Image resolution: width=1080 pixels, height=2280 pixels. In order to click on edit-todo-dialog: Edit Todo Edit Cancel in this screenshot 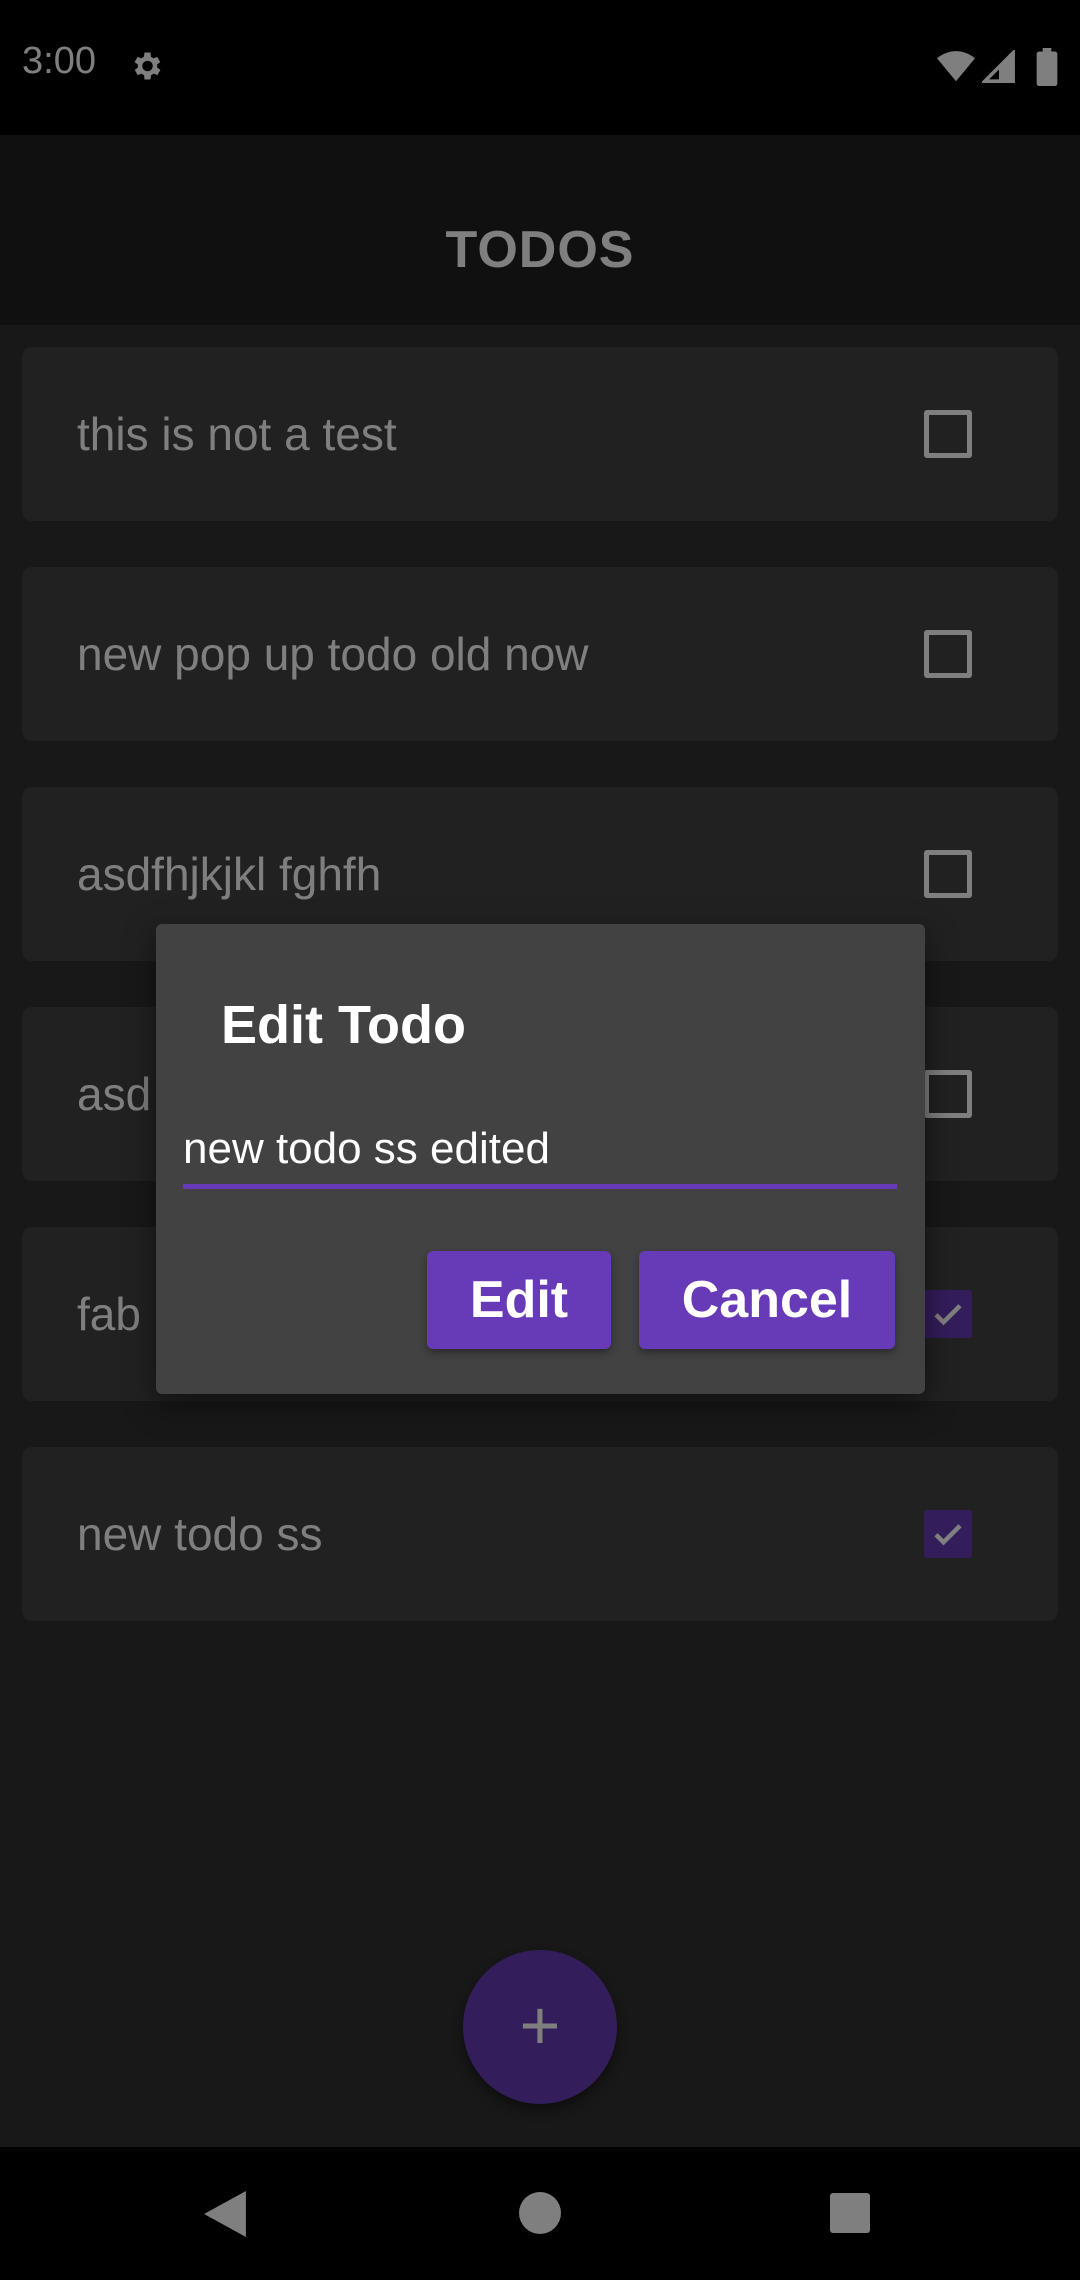, I will do `click(540, 1159)`.